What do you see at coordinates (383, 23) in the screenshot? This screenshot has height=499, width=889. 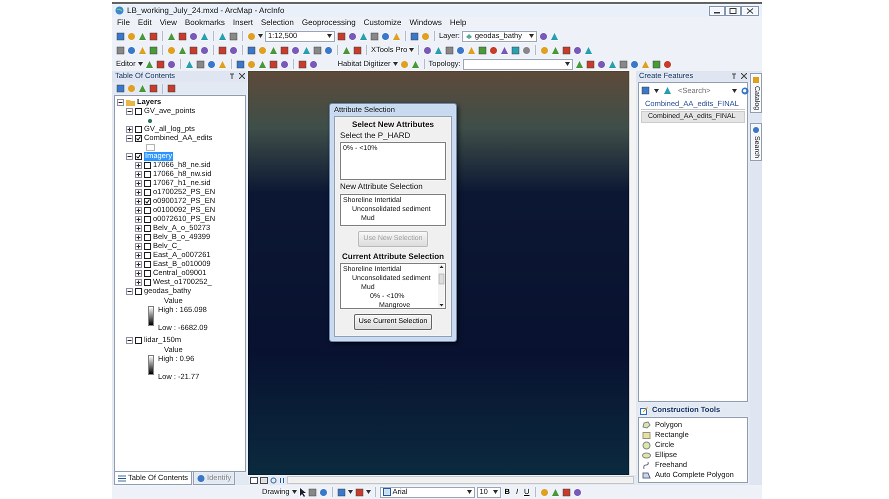 I see `menu-item: Customize` at bounding box center [383, 23].